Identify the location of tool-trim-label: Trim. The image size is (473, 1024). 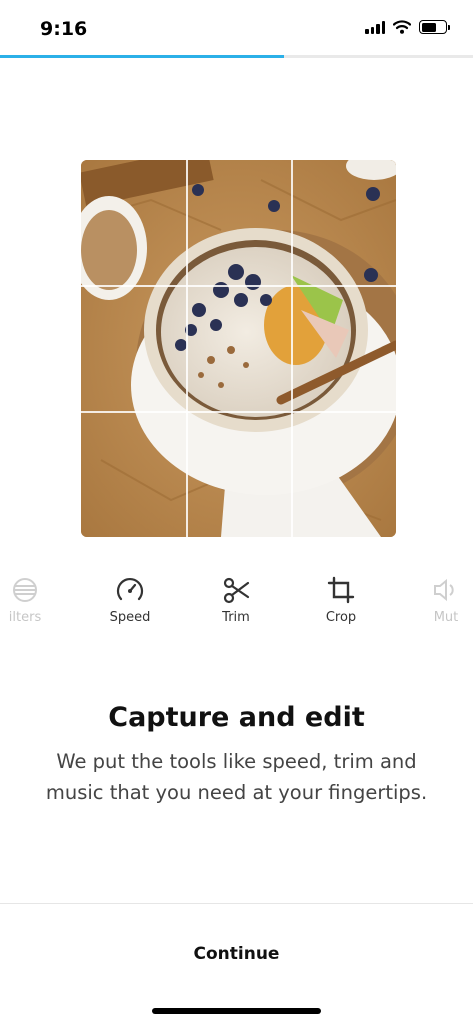
(236, 617).